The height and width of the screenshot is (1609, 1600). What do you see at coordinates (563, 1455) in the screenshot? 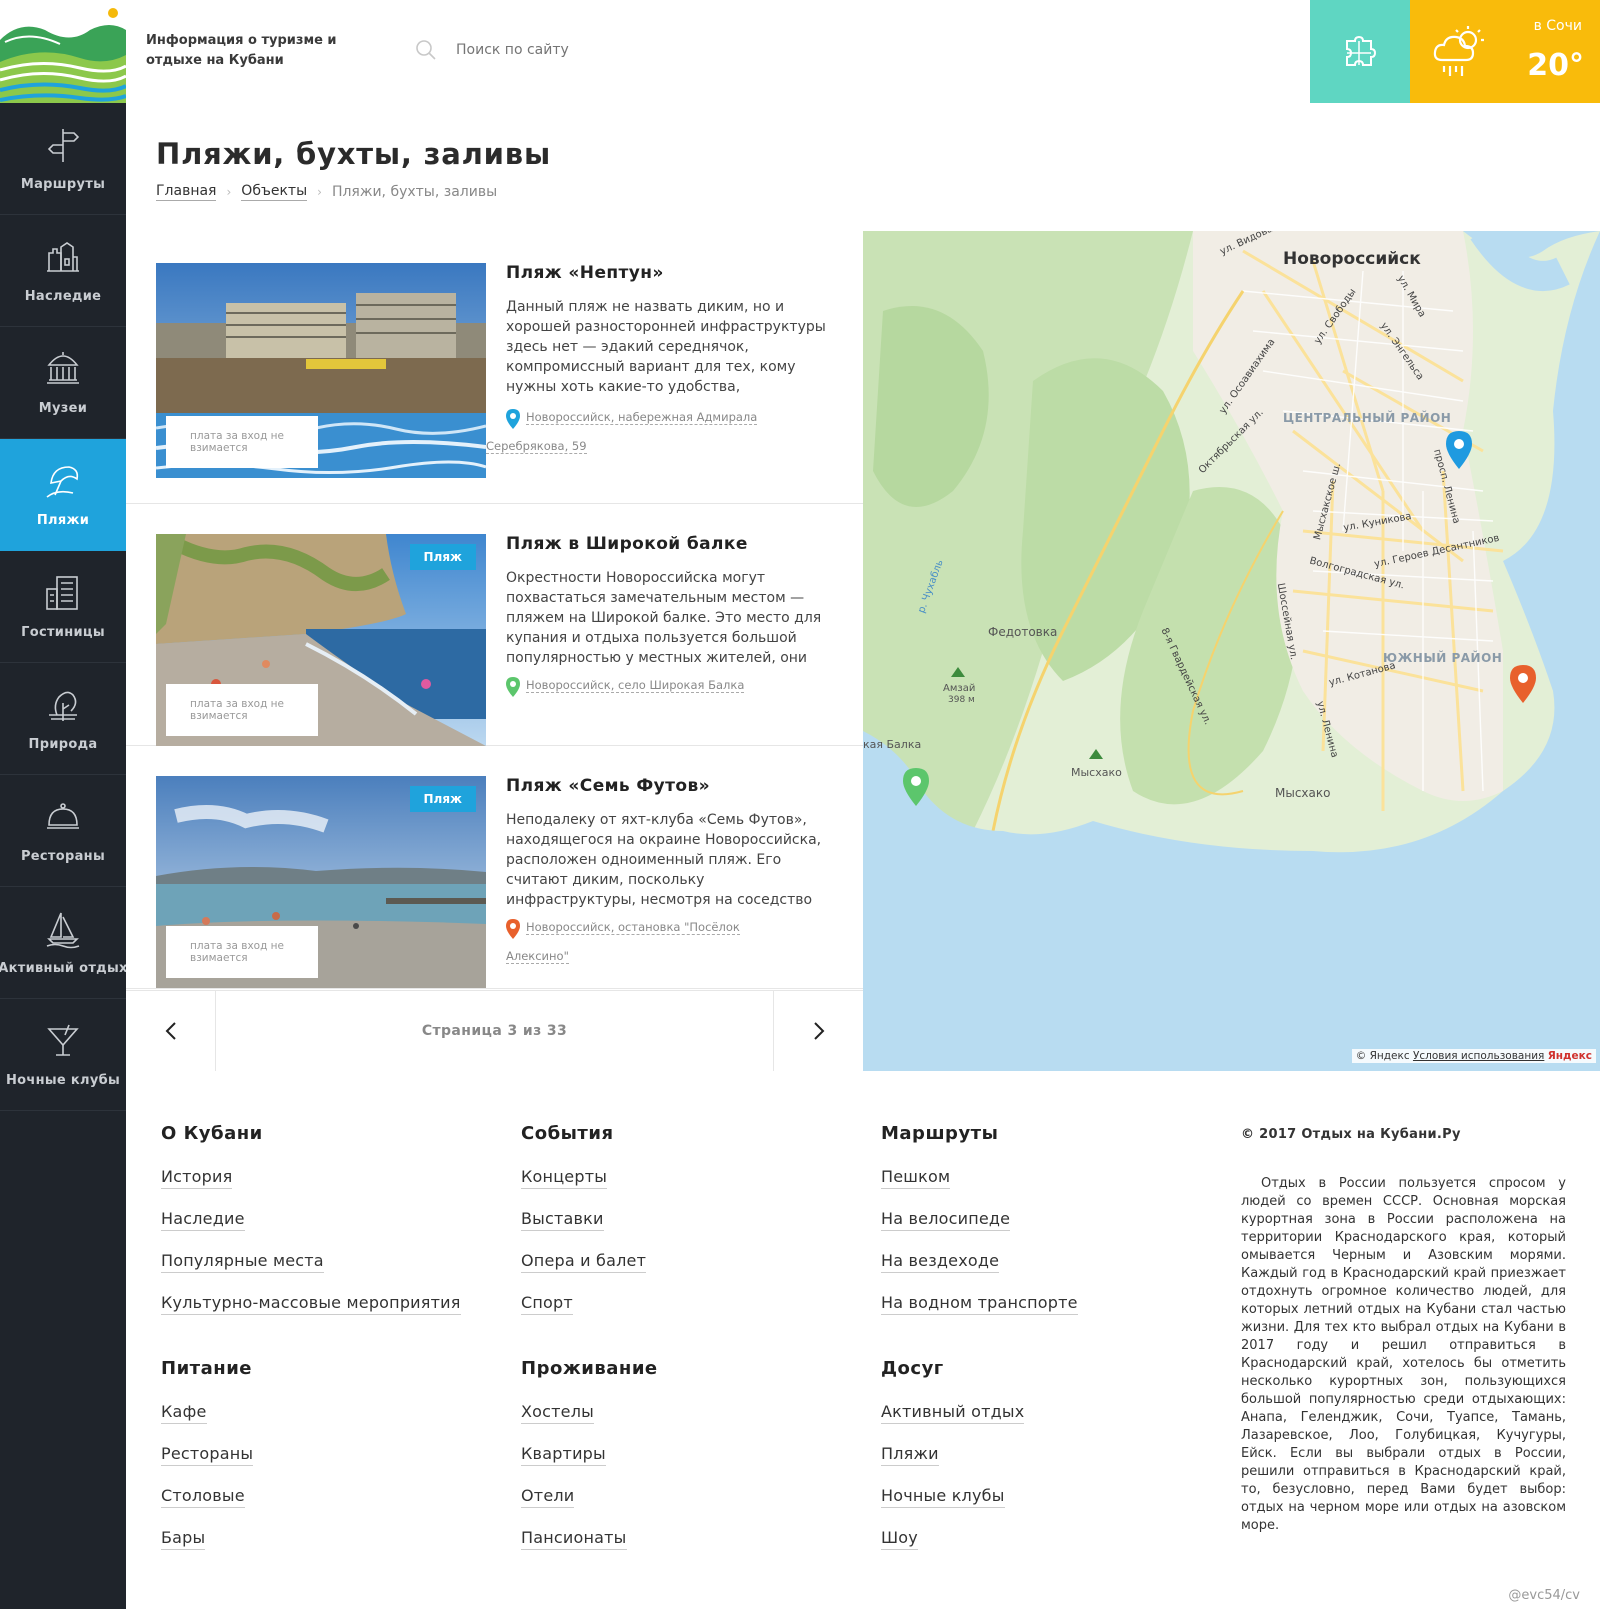
I see `footer-link: Квартиры` at bounding box center [563, 1455].